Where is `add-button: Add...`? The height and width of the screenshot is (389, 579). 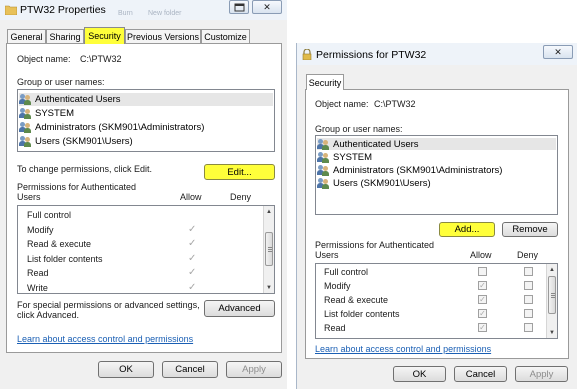 add-button: Add... is located at coordinates (467, 229).